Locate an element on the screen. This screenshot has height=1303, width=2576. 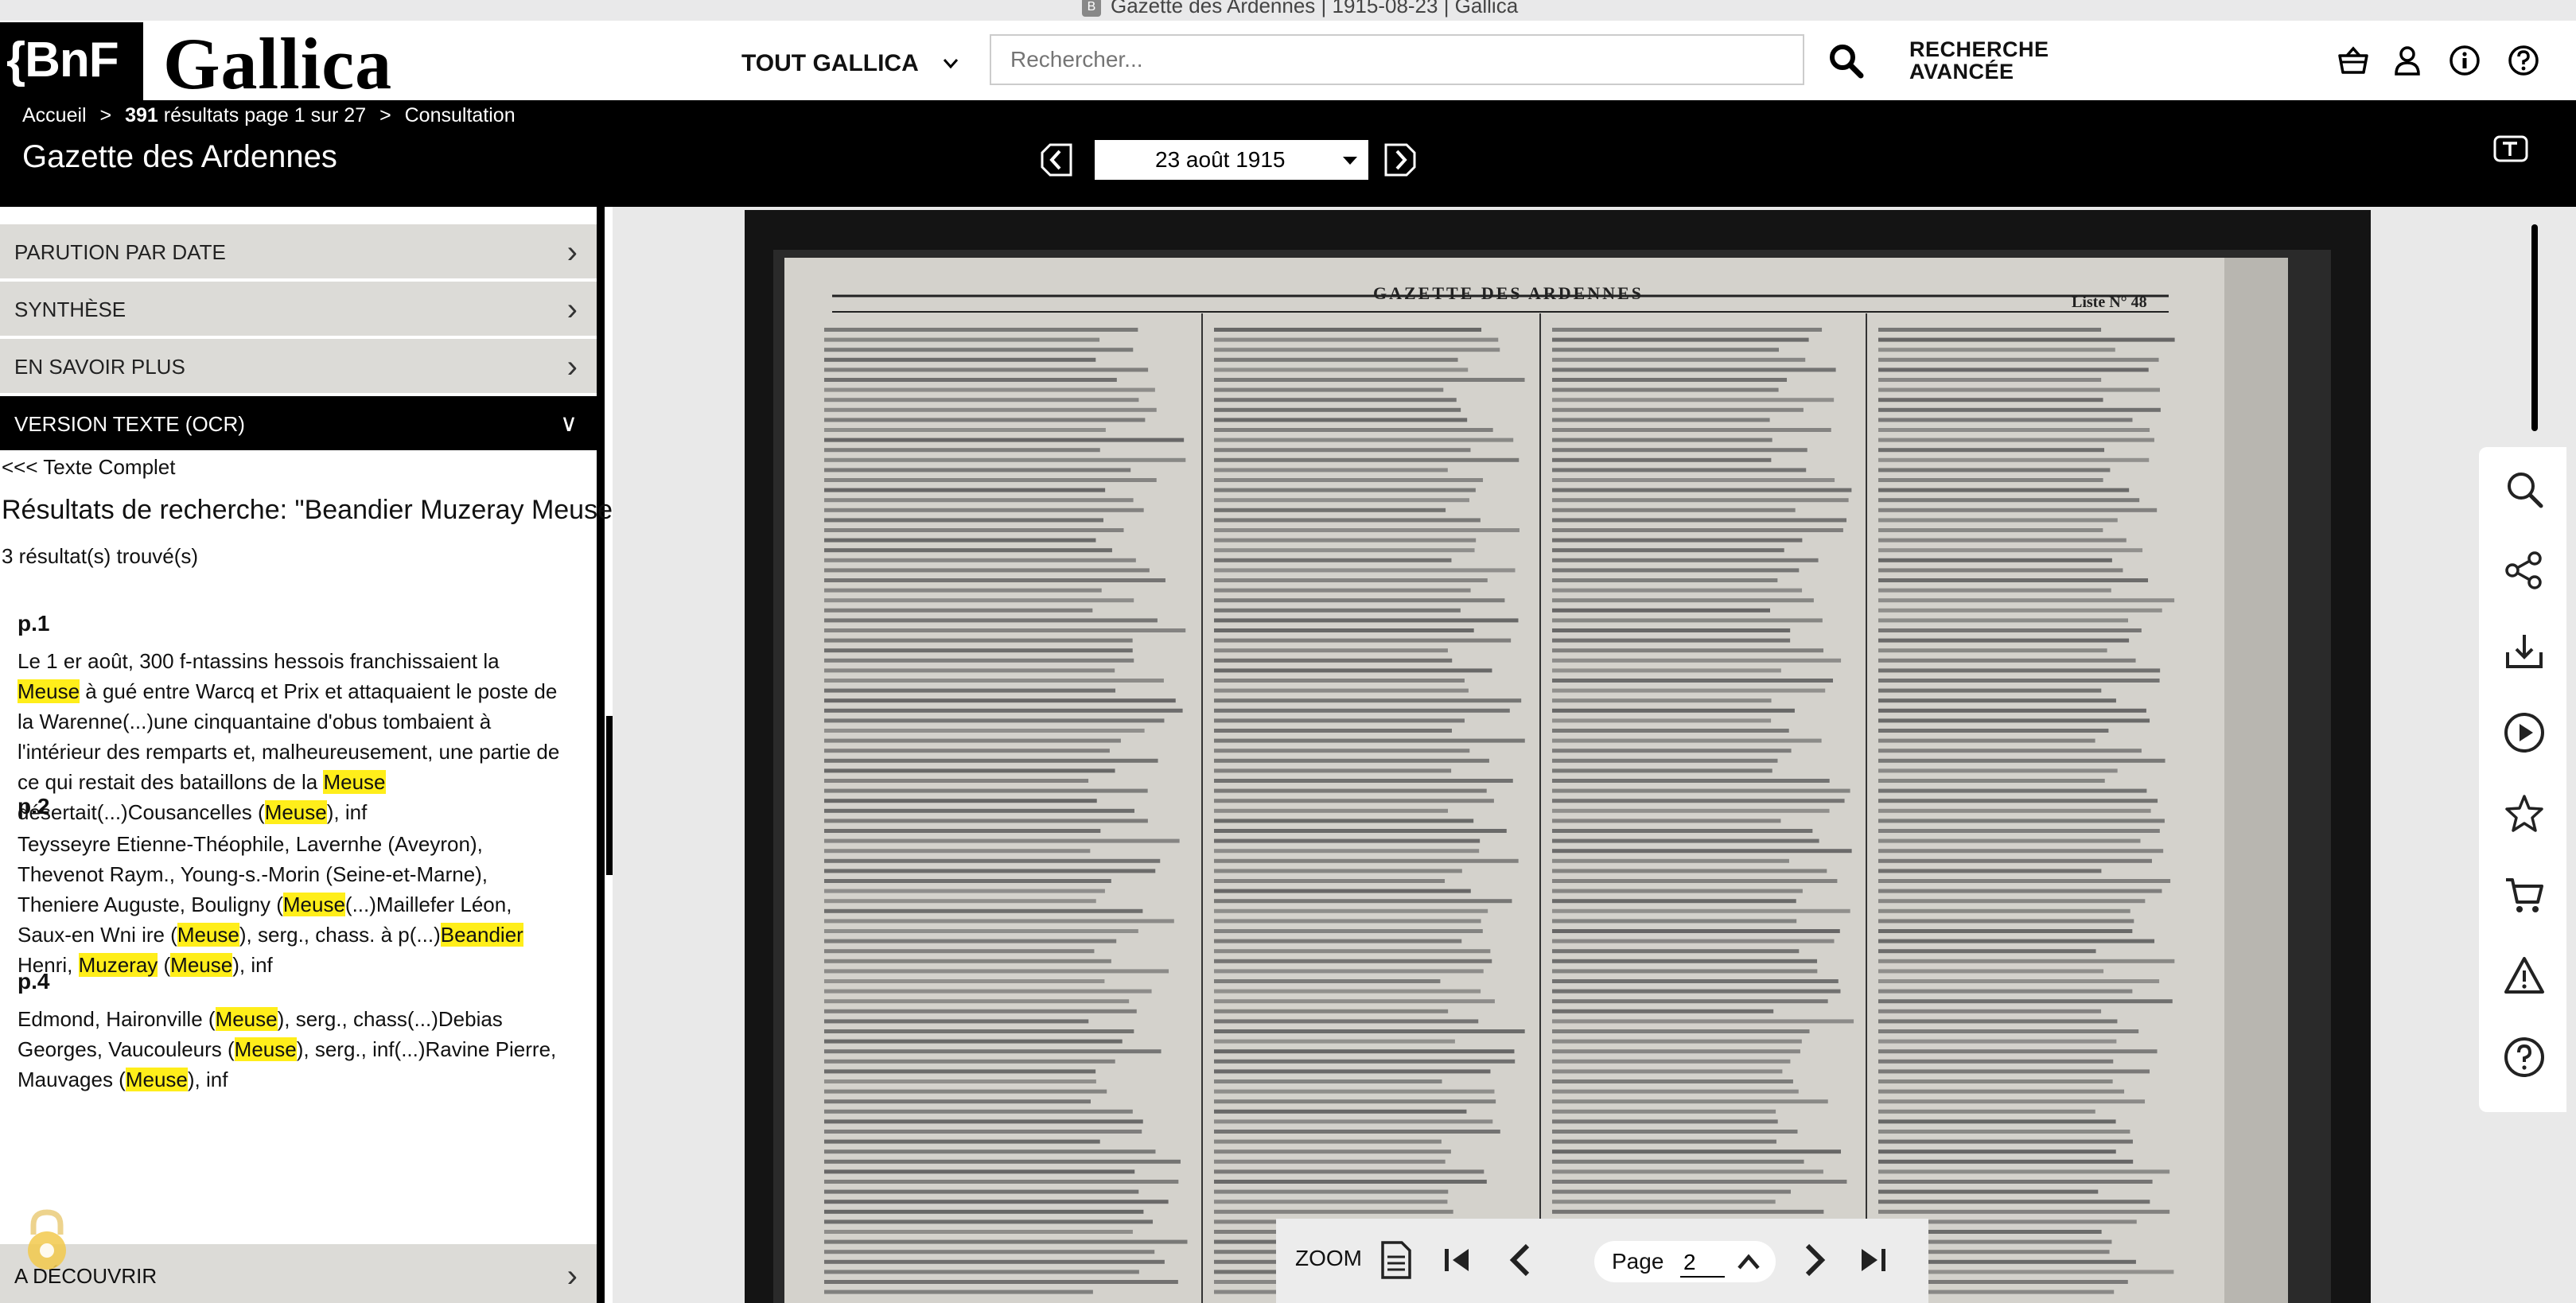
play-icon is located at coordinates (2524, 732).